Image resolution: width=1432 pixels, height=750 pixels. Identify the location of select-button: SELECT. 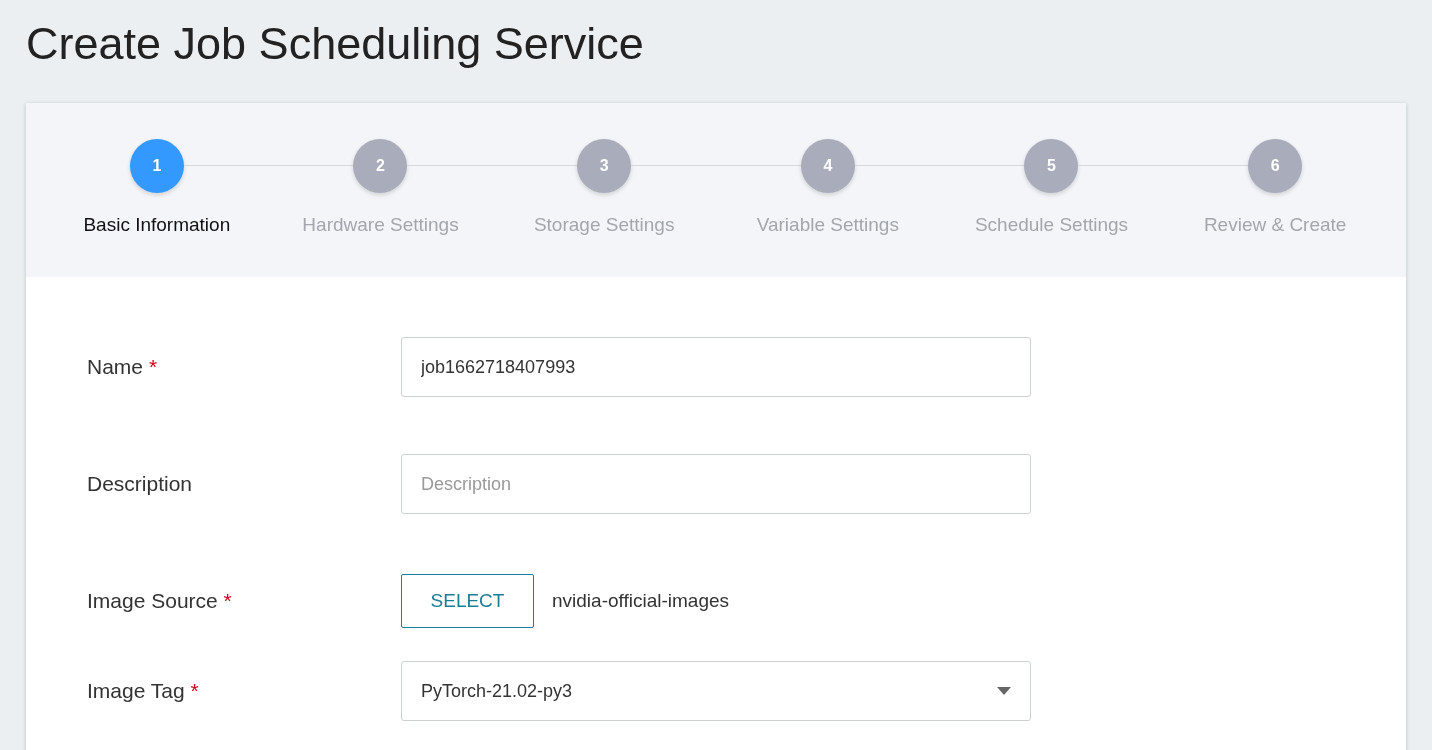
(467, 601).